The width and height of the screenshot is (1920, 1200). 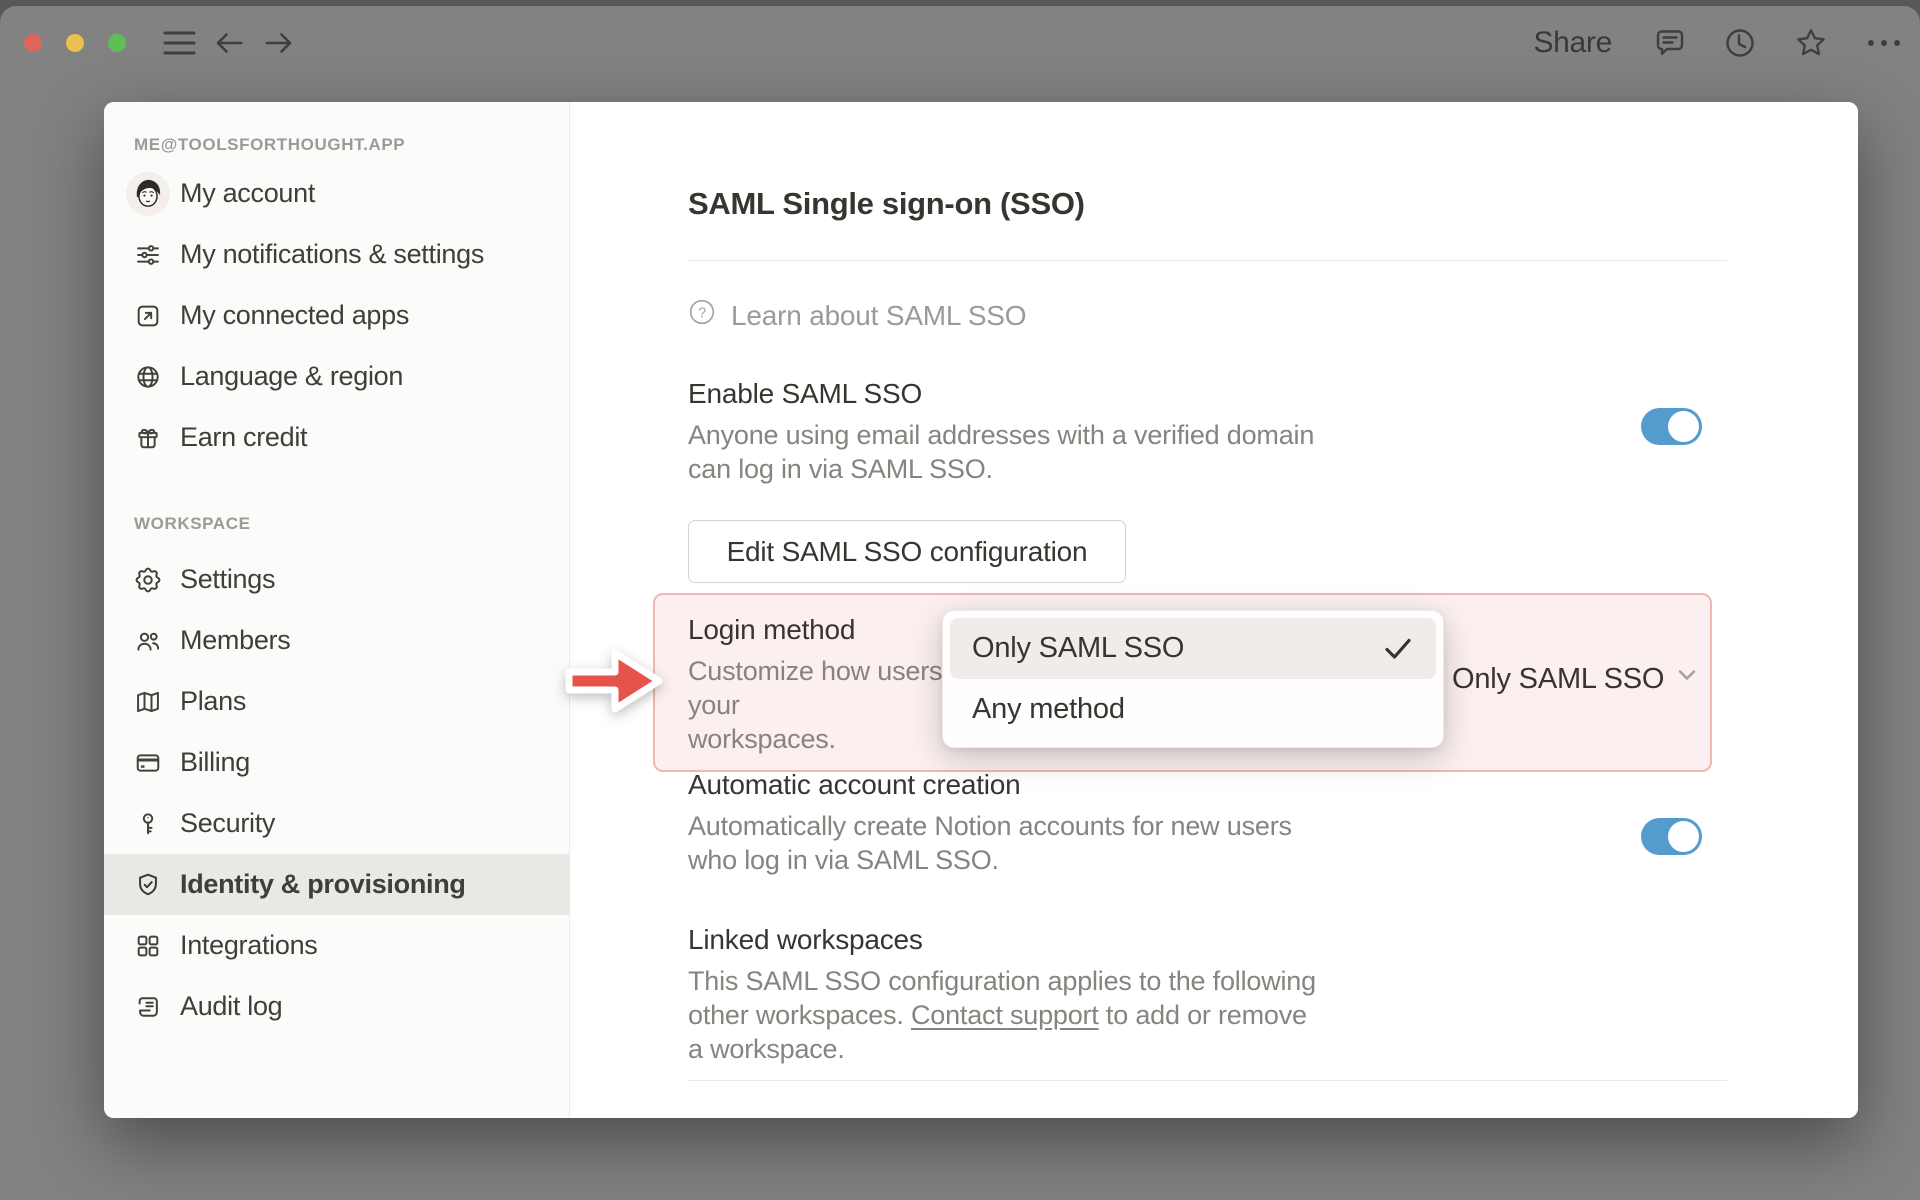 I want to click on titlebar: Share, so click(x=960, y=43).